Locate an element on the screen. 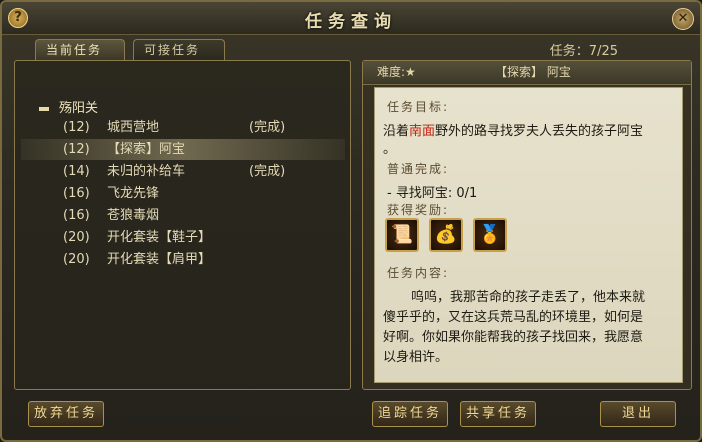 The height and width of the screenshot is (442, 702). quest-level: (14) is located at coordinates (76, 171).